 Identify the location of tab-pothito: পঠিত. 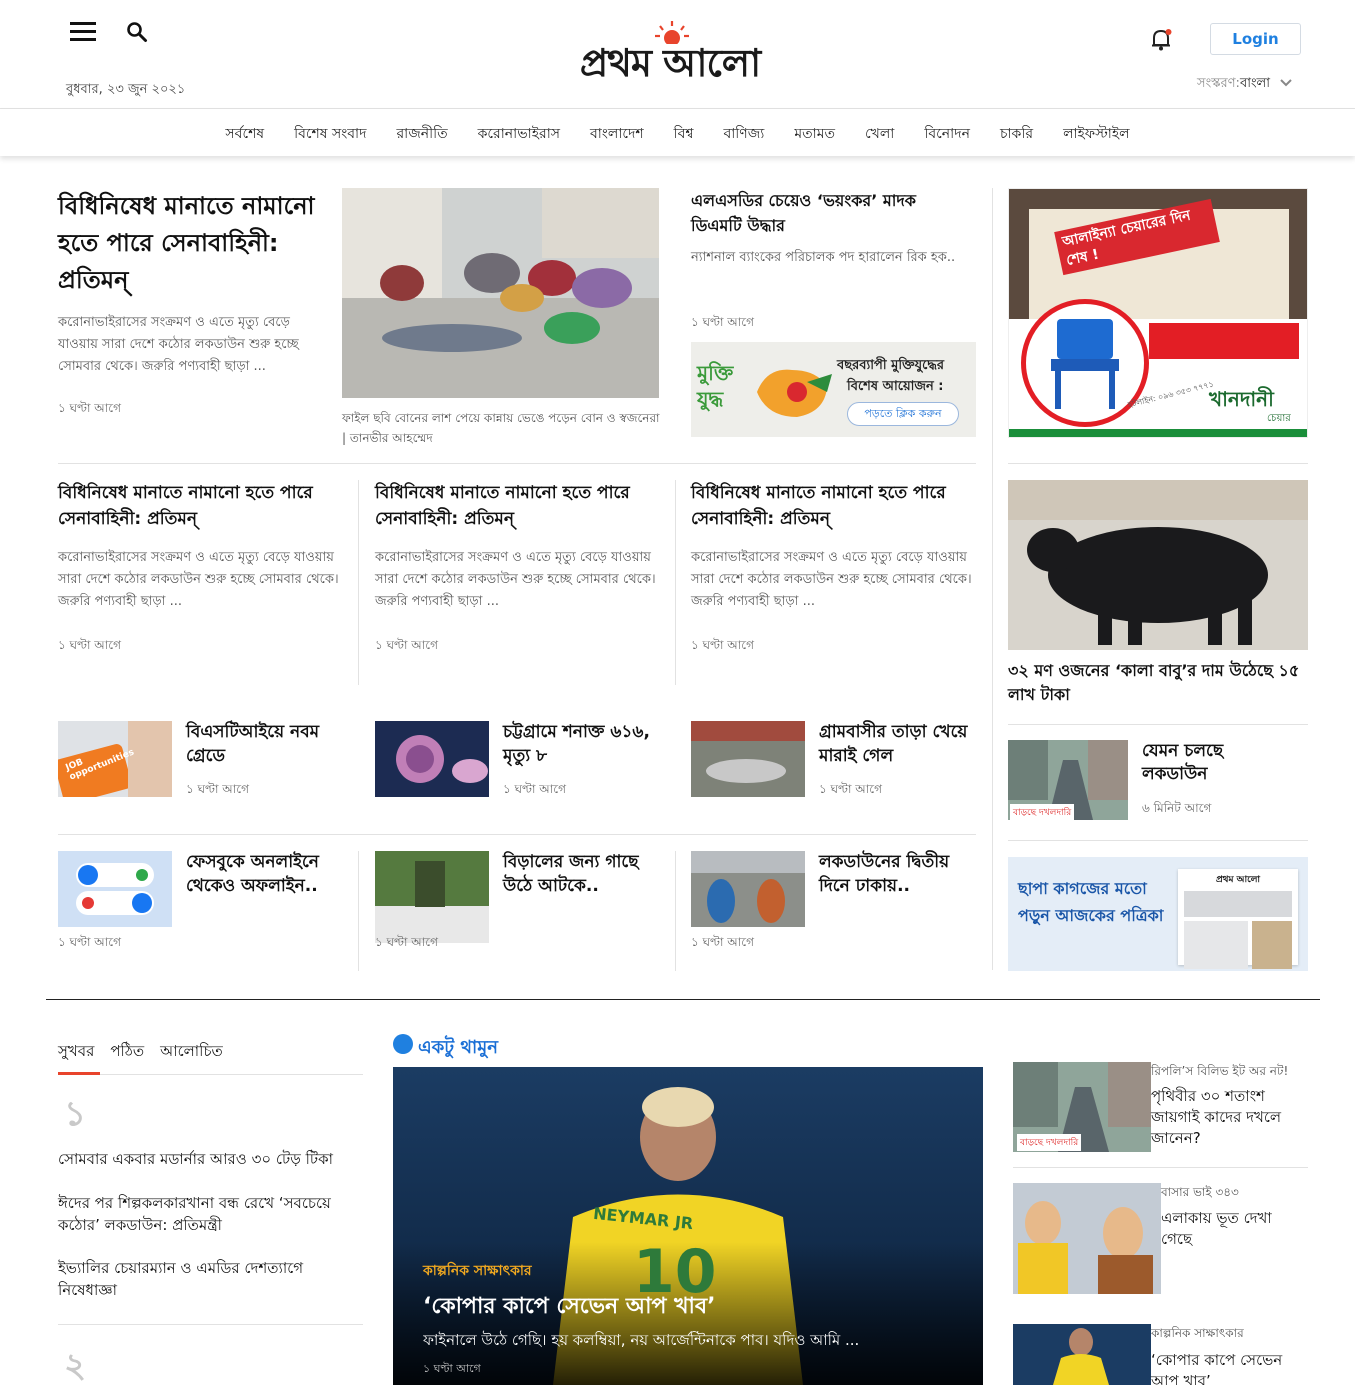
(127, 1052).